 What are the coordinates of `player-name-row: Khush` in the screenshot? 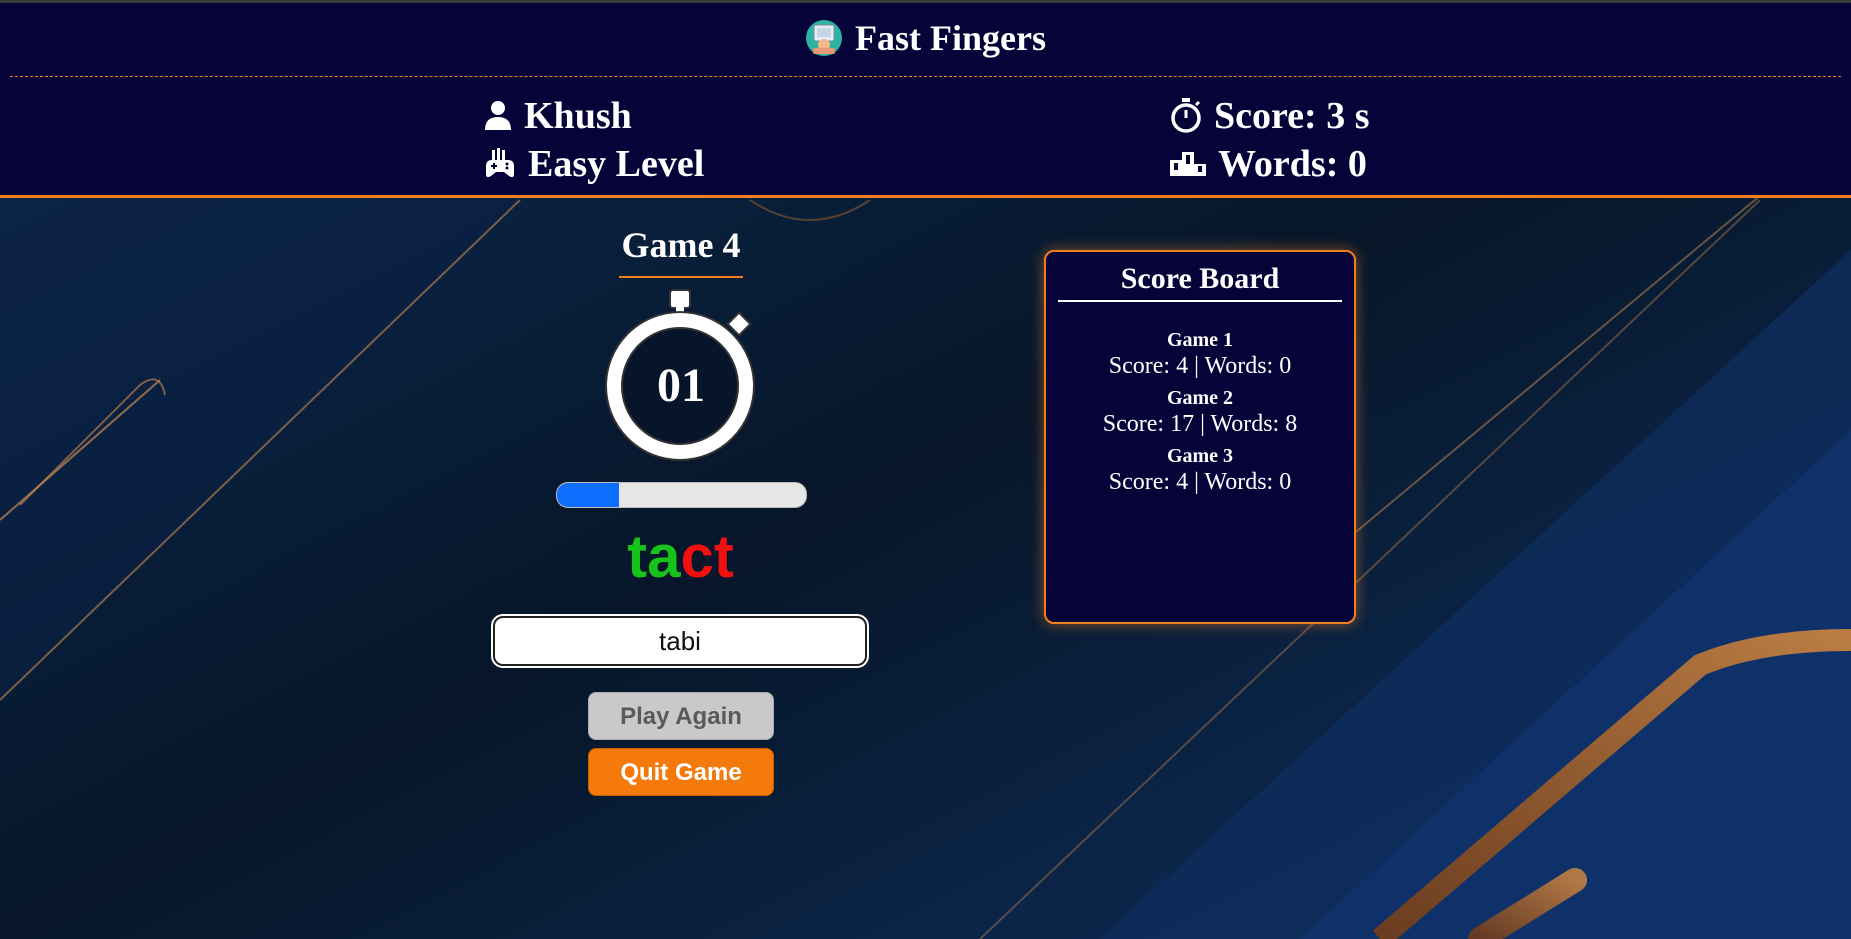 It's located at (558, 116).